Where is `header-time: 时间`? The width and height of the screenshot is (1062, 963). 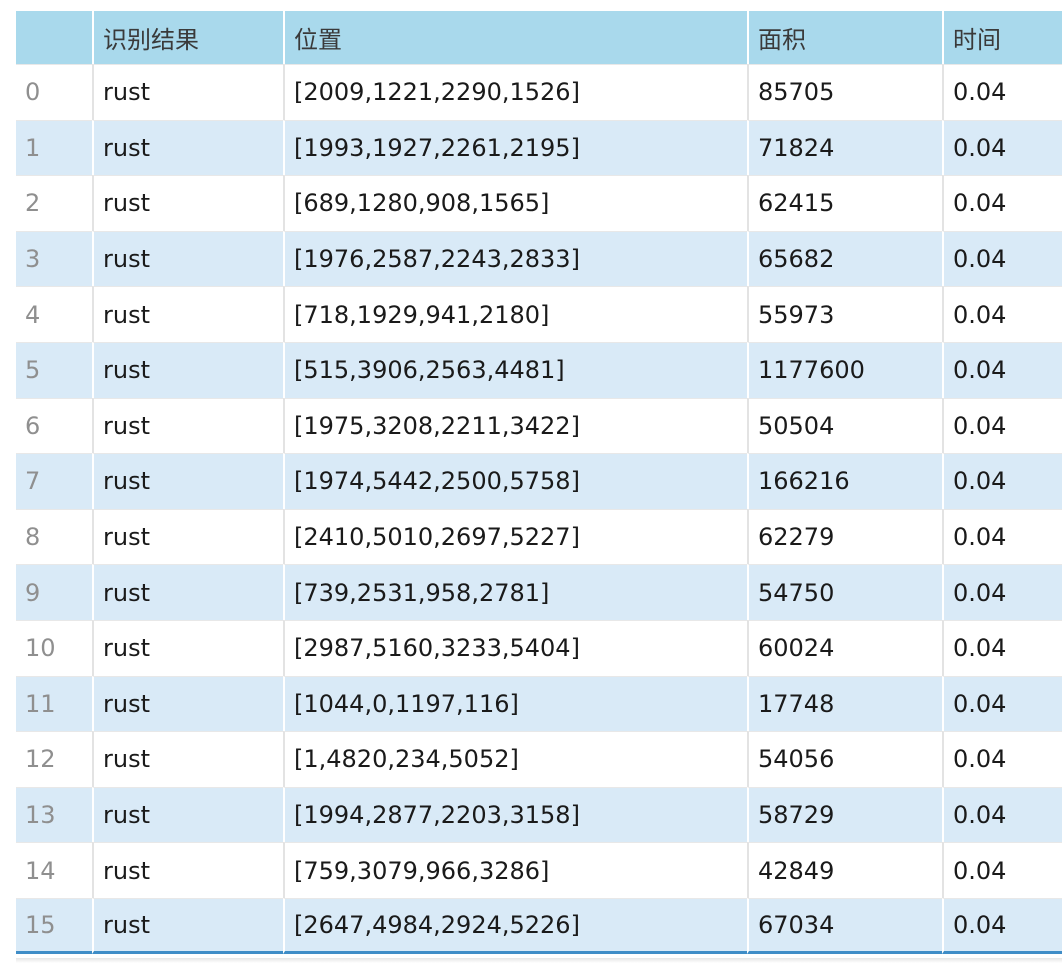
header-time: 时间 is located at coordinates (1002, 37).